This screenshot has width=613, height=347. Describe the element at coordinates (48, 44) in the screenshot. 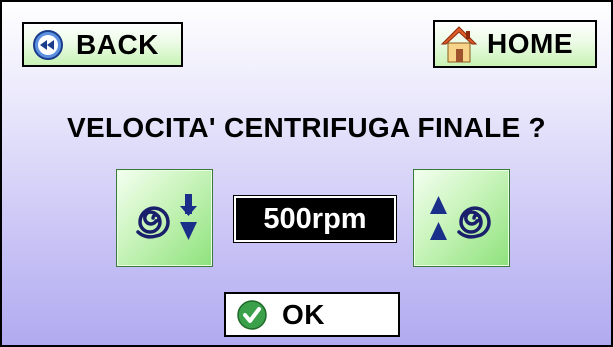

I see `back-arrow-icon` at that location.